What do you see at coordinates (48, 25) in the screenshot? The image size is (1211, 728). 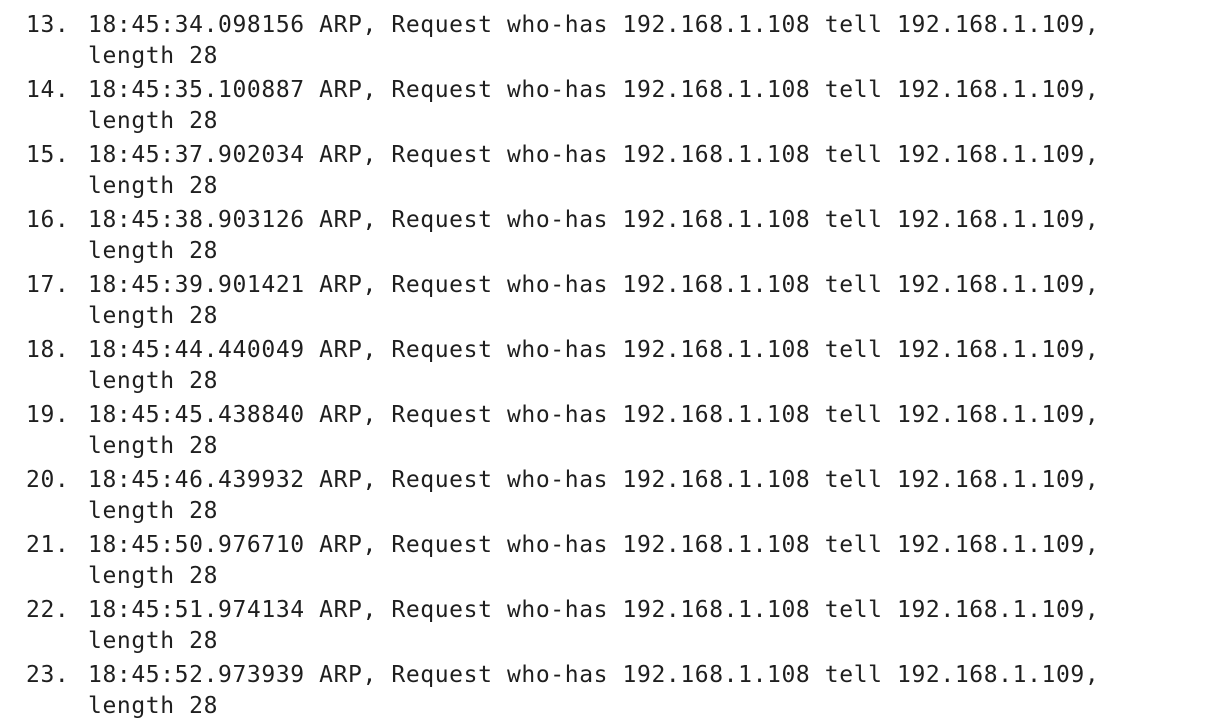 I see `entry-number: 13.` at bounding box center [48, 25].